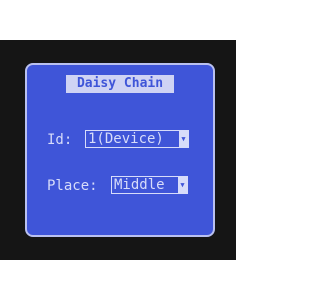  I want to click on id-label: Id:, so click(60, 140).